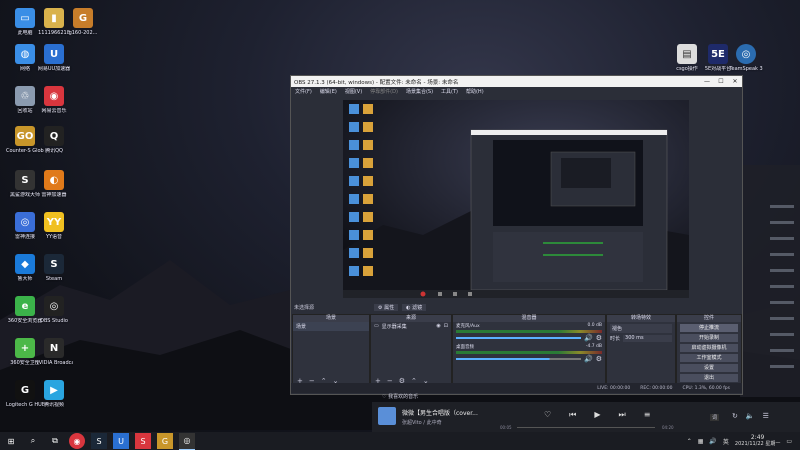  I want to click on close-icon: ✕, so click(735, 81).